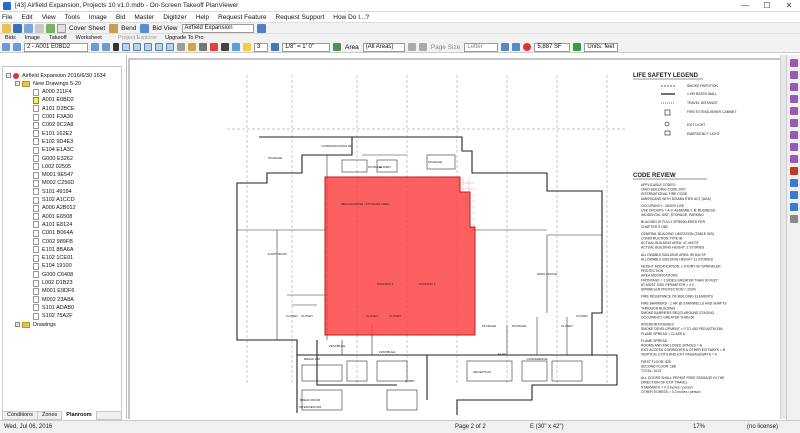 The width and height of the screenshot is (800, 433). I want to click on next-page-icon, so click(106, 47).